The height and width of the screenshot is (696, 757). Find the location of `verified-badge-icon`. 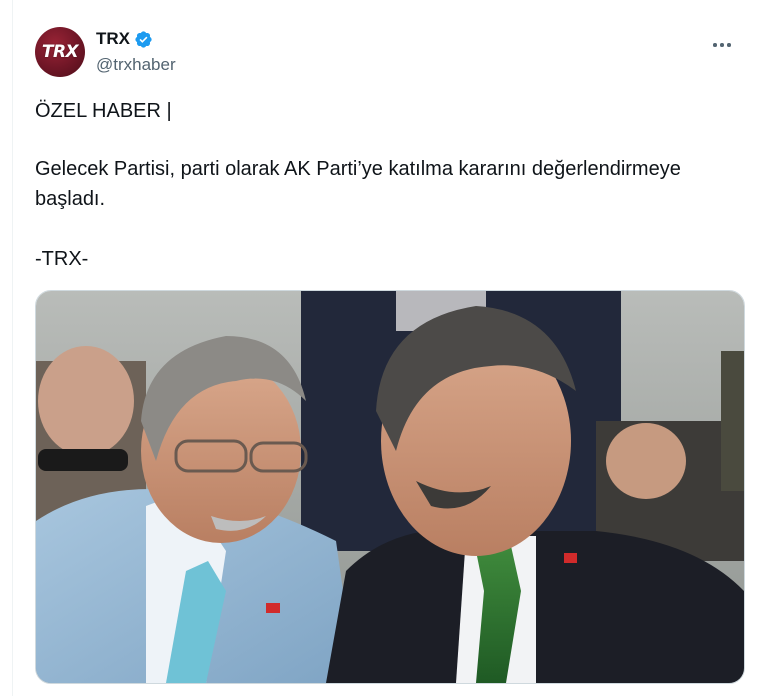

verified-badge-icon is located at coordinates (143, 39).